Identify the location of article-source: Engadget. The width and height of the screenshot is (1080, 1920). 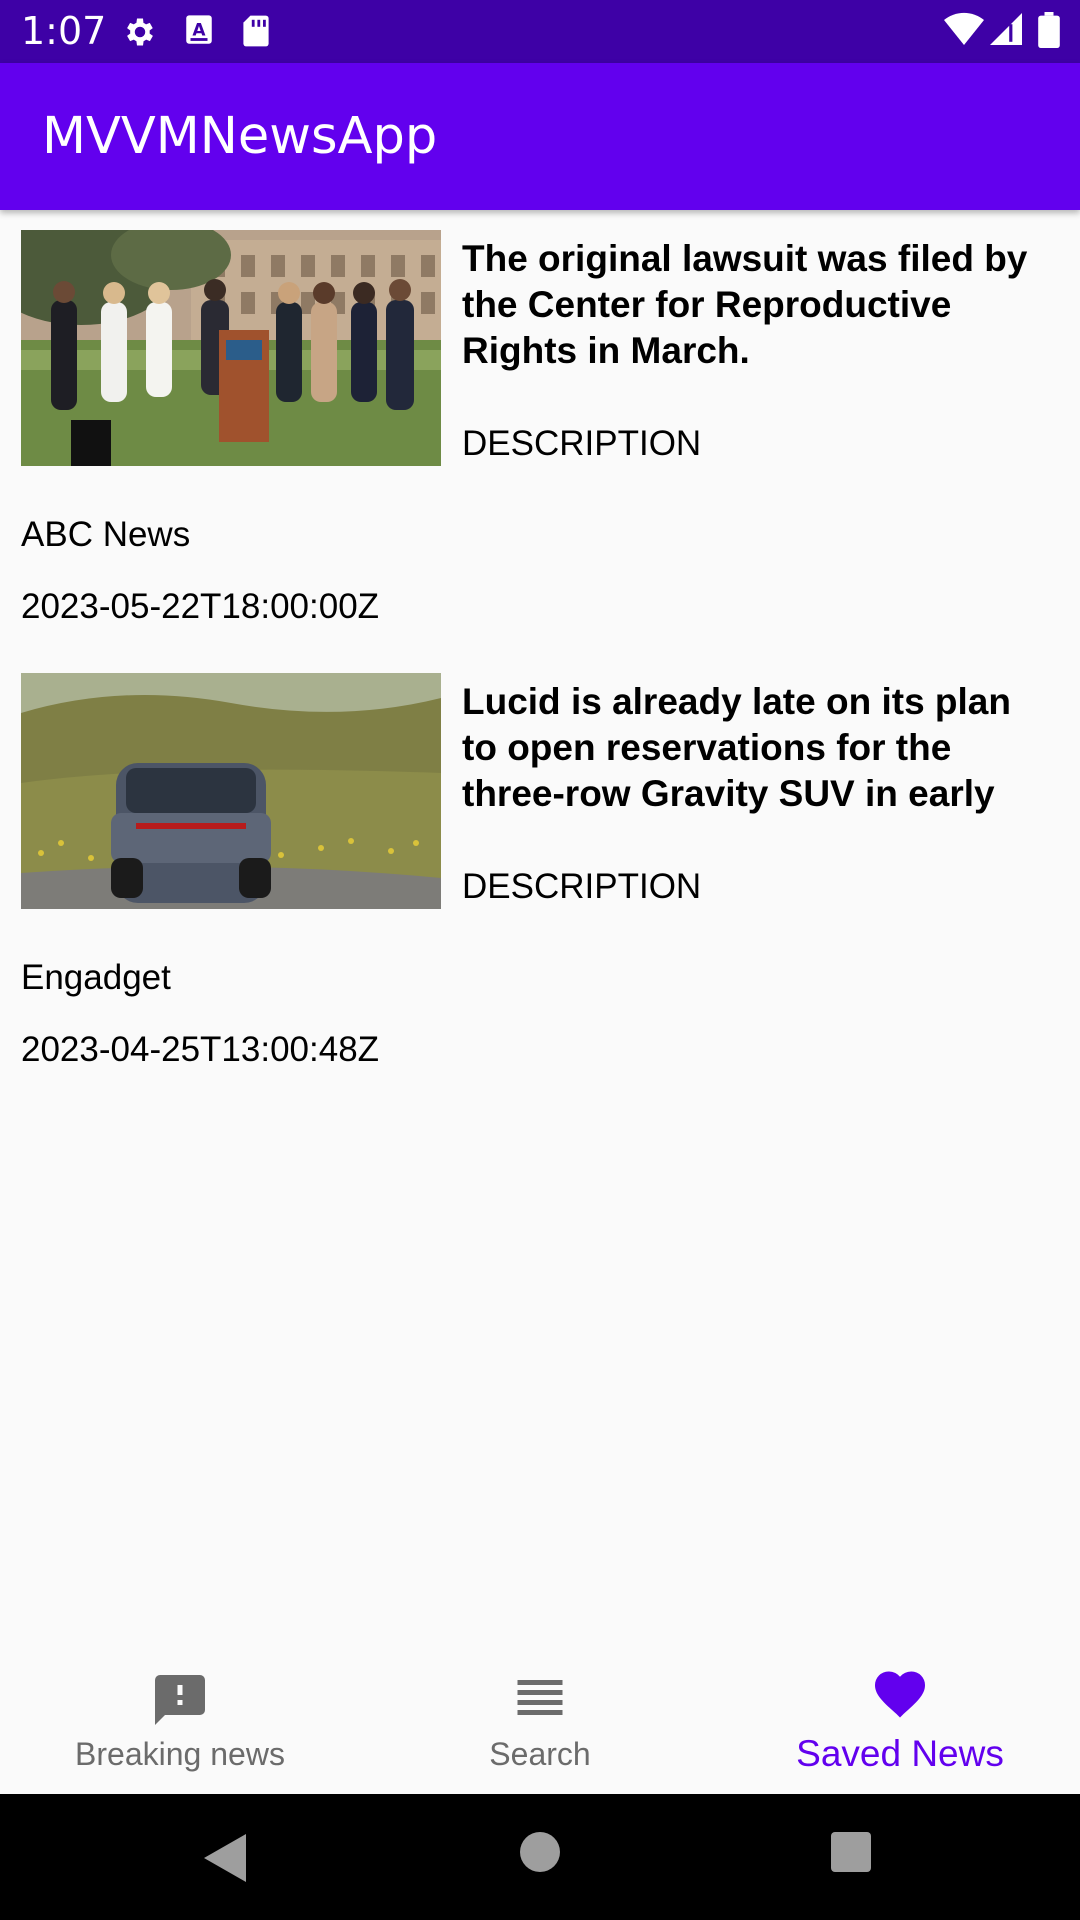
(96, 977).